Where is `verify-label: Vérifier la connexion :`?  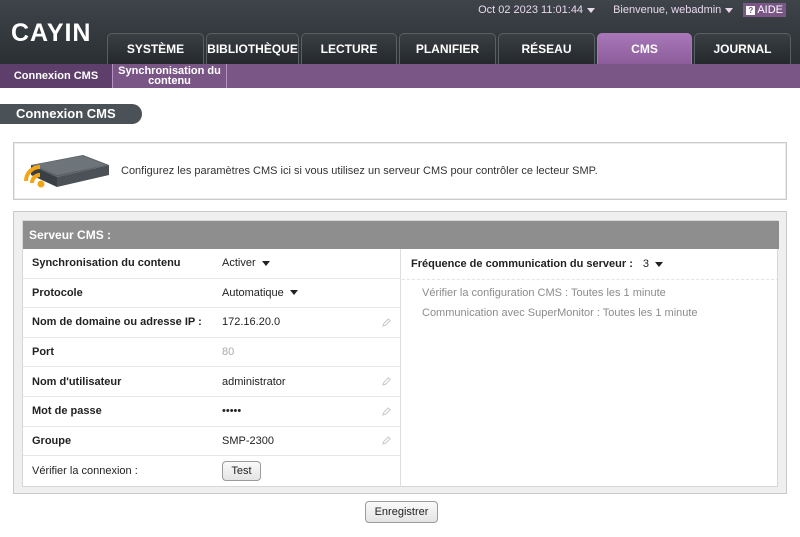
verify-label: Vérifier la connexion : is located at coordinates (85, 470).